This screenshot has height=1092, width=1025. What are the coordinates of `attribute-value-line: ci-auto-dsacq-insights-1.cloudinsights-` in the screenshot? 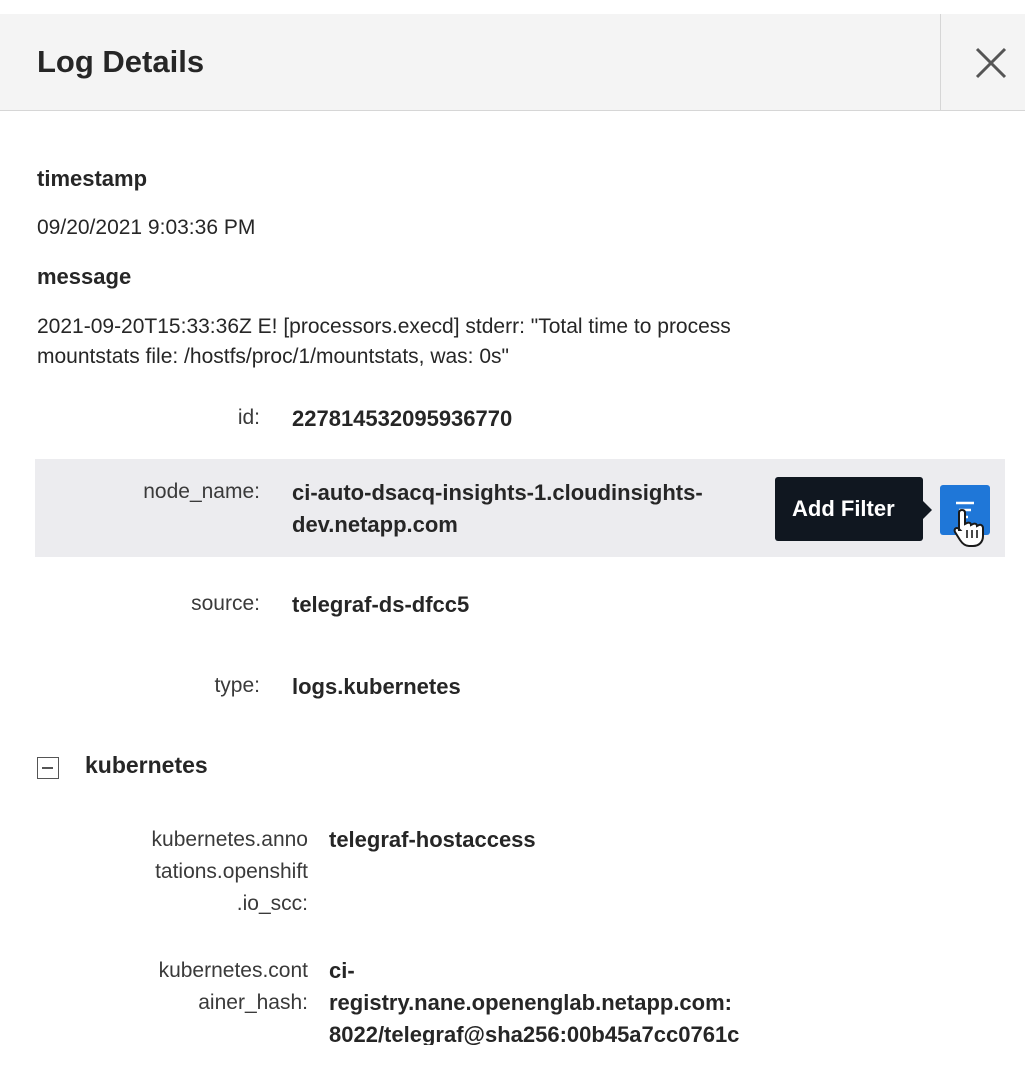 It's located at (497, 492).